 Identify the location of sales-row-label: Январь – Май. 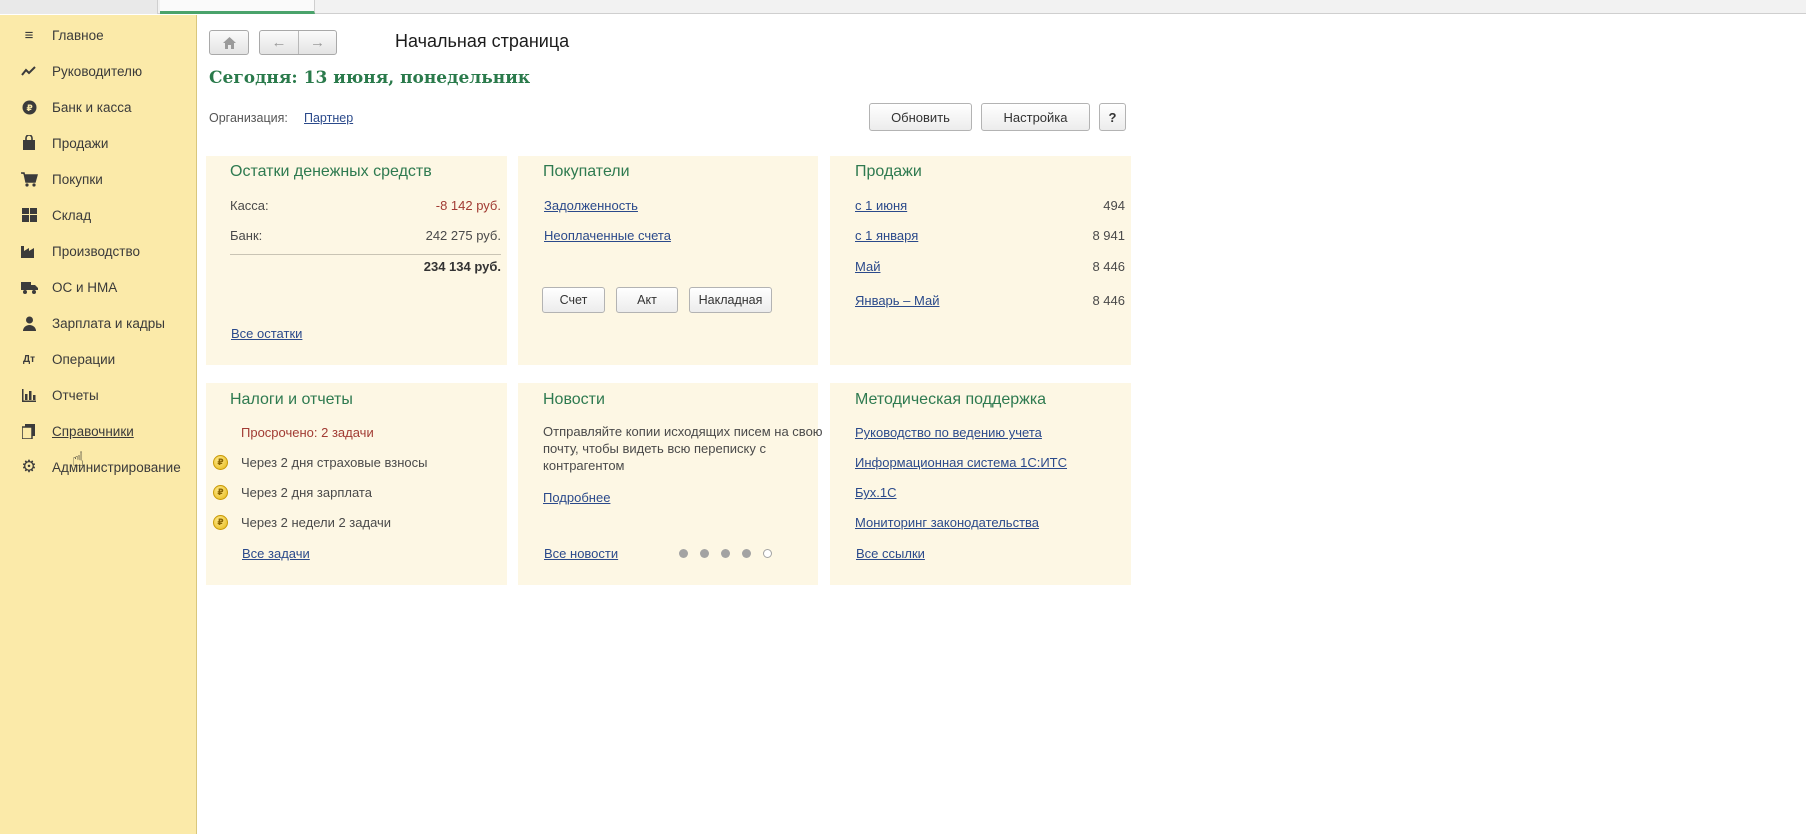
(897, 300).